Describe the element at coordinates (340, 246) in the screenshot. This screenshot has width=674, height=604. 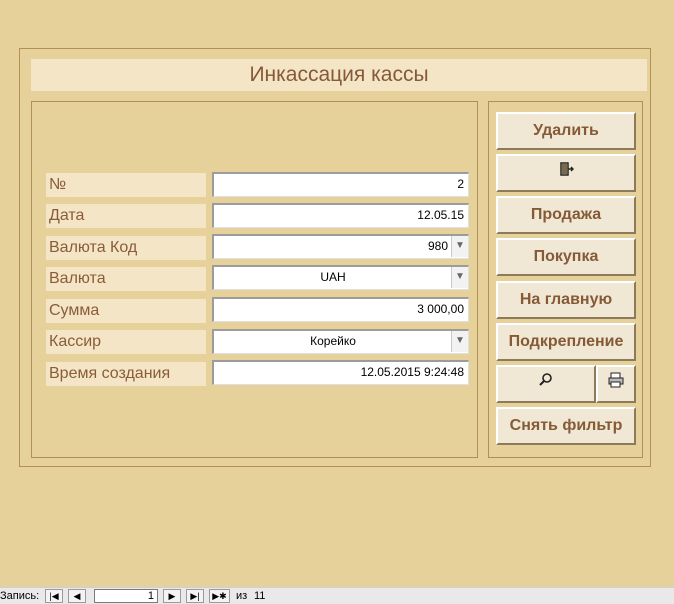
I see `currency-code-combo: 980 ▼` at that location.